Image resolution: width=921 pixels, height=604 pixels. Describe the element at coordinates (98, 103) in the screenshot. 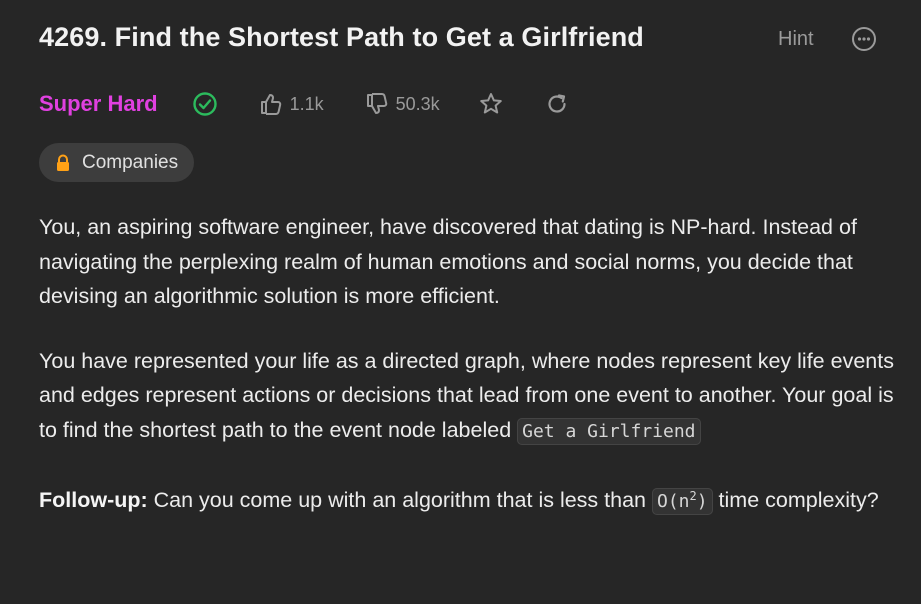

I see `difficulty-badge: Super Hard` at that location.